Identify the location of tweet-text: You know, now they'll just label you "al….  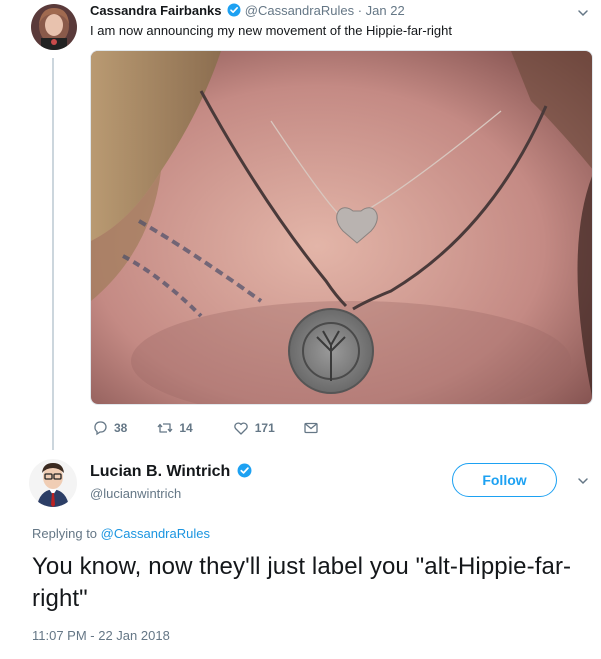
(302, 582).